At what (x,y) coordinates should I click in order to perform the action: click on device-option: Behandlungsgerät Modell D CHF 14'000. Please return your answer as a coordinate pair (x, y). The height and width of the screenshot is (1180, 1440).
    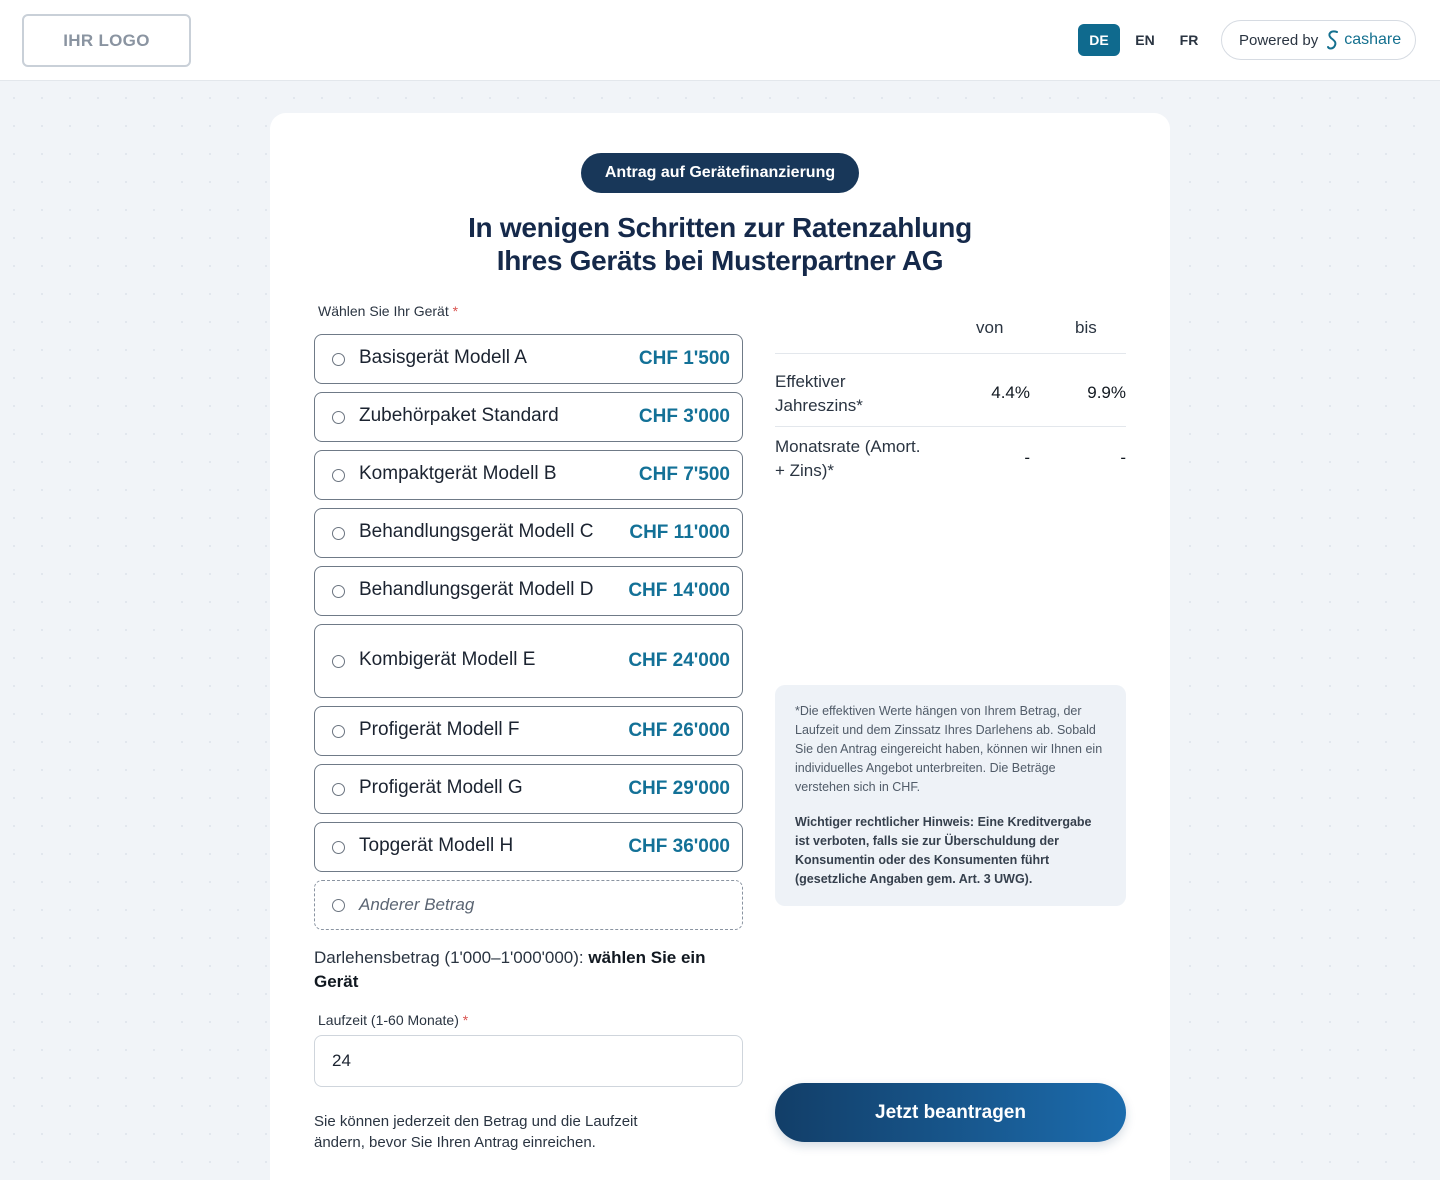
    Looking at the image, I should click on (528, 591).